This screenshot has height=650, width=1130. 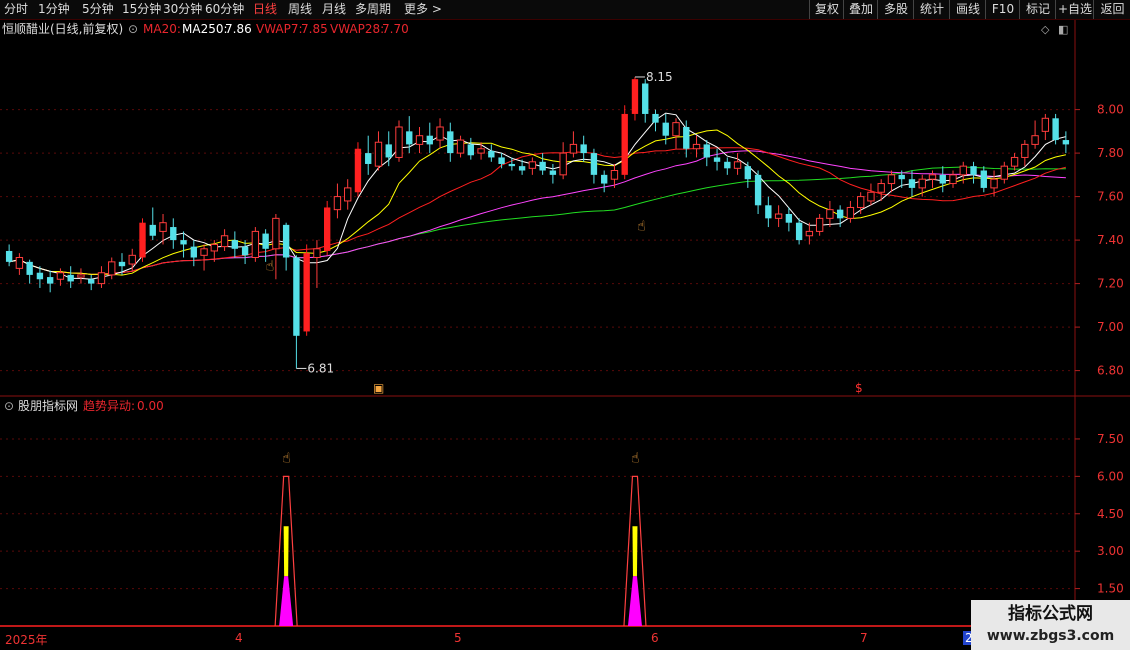 I want to click on toolbar-button-7: +自选, so click(x=1074, y=9).